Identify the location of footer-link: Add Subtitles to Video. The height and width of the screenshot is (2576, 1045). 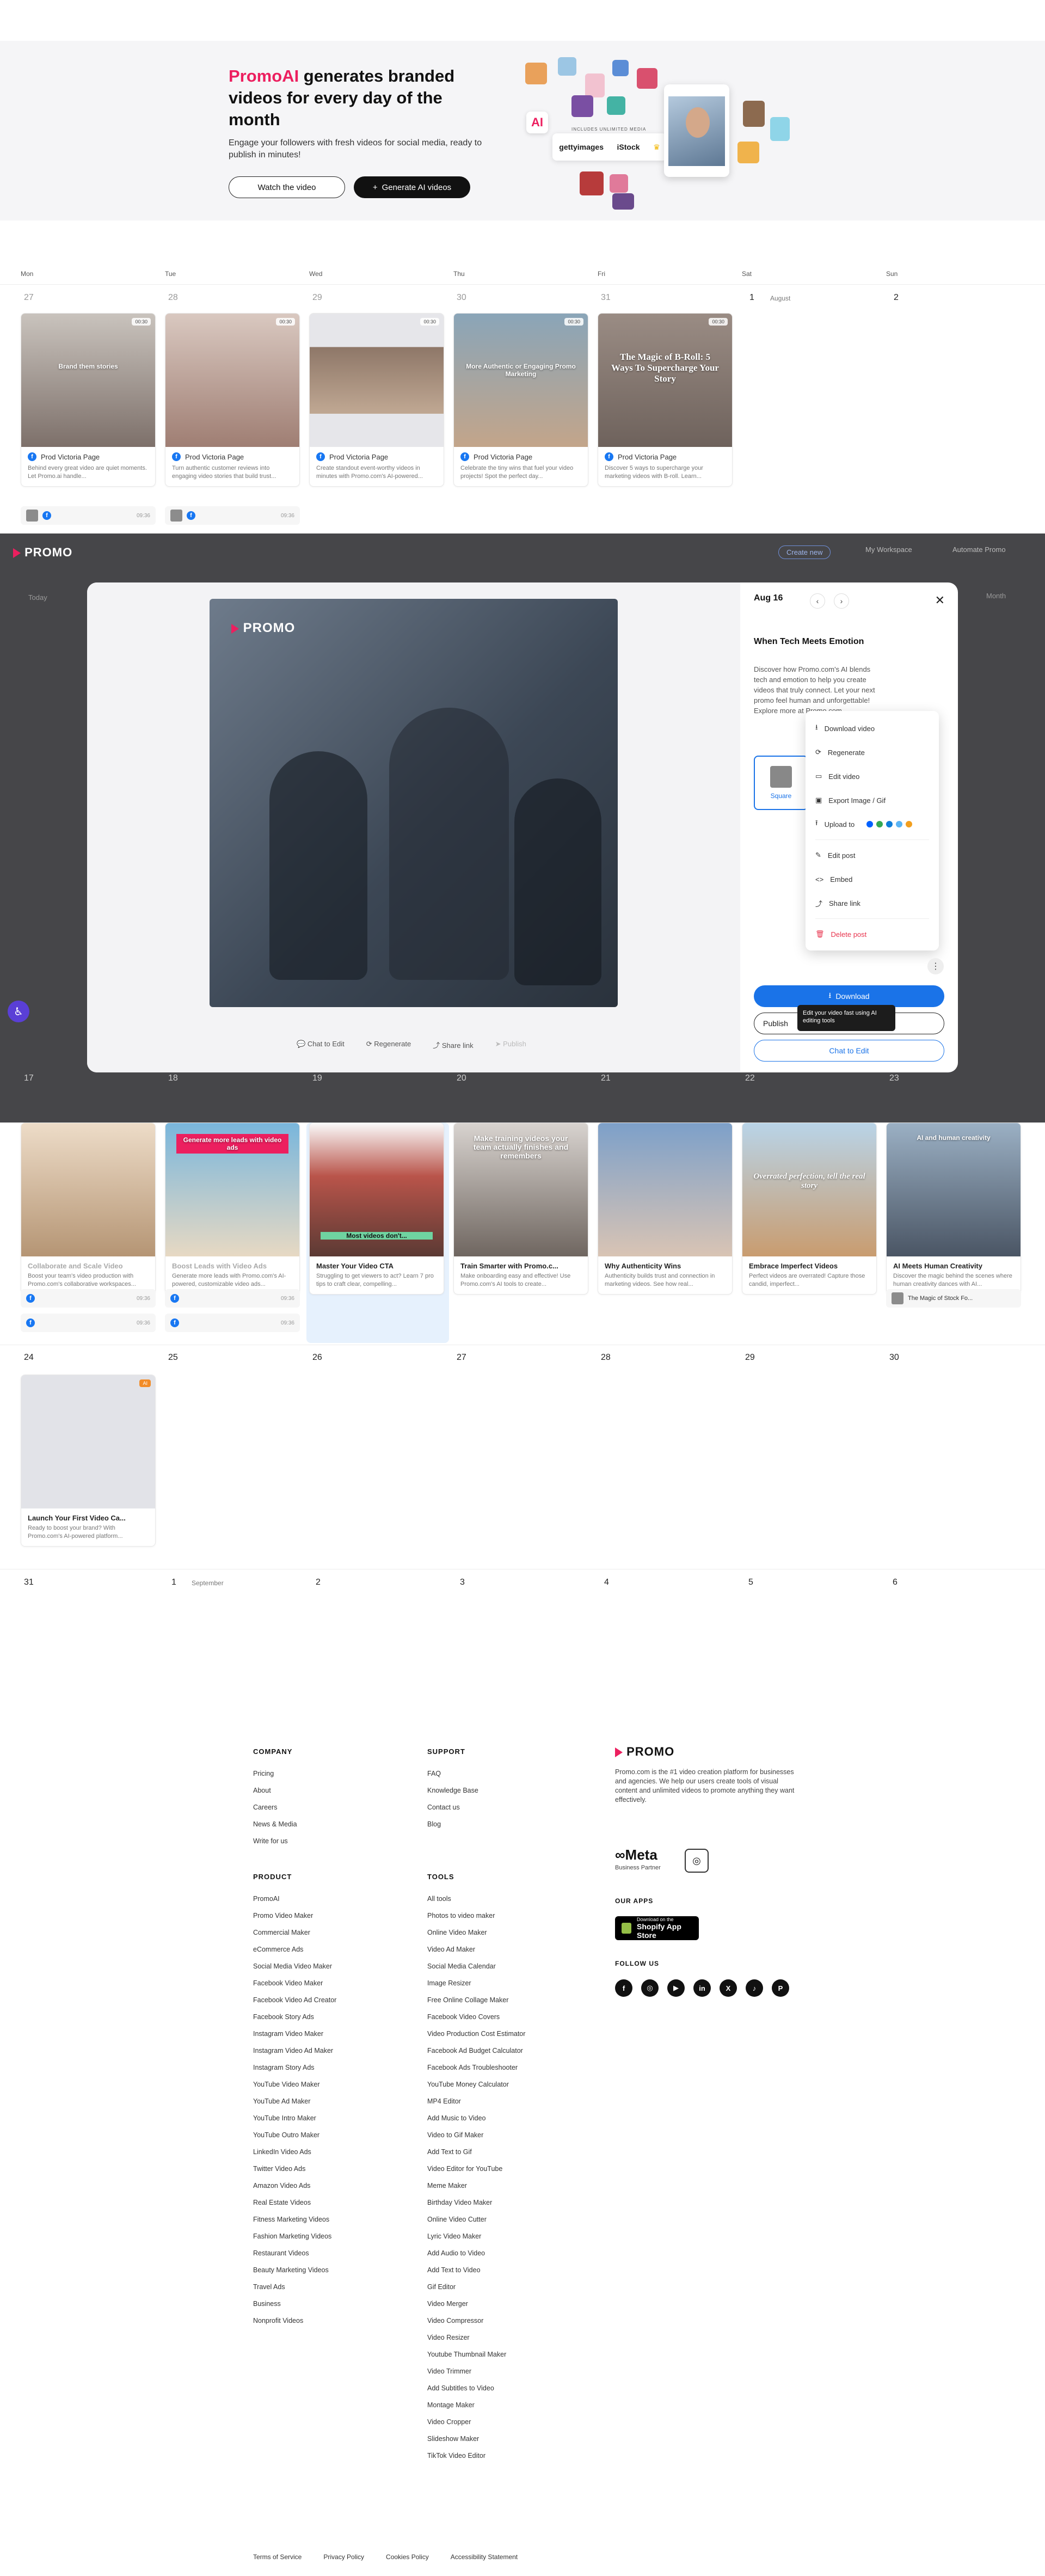
(476, 2388).